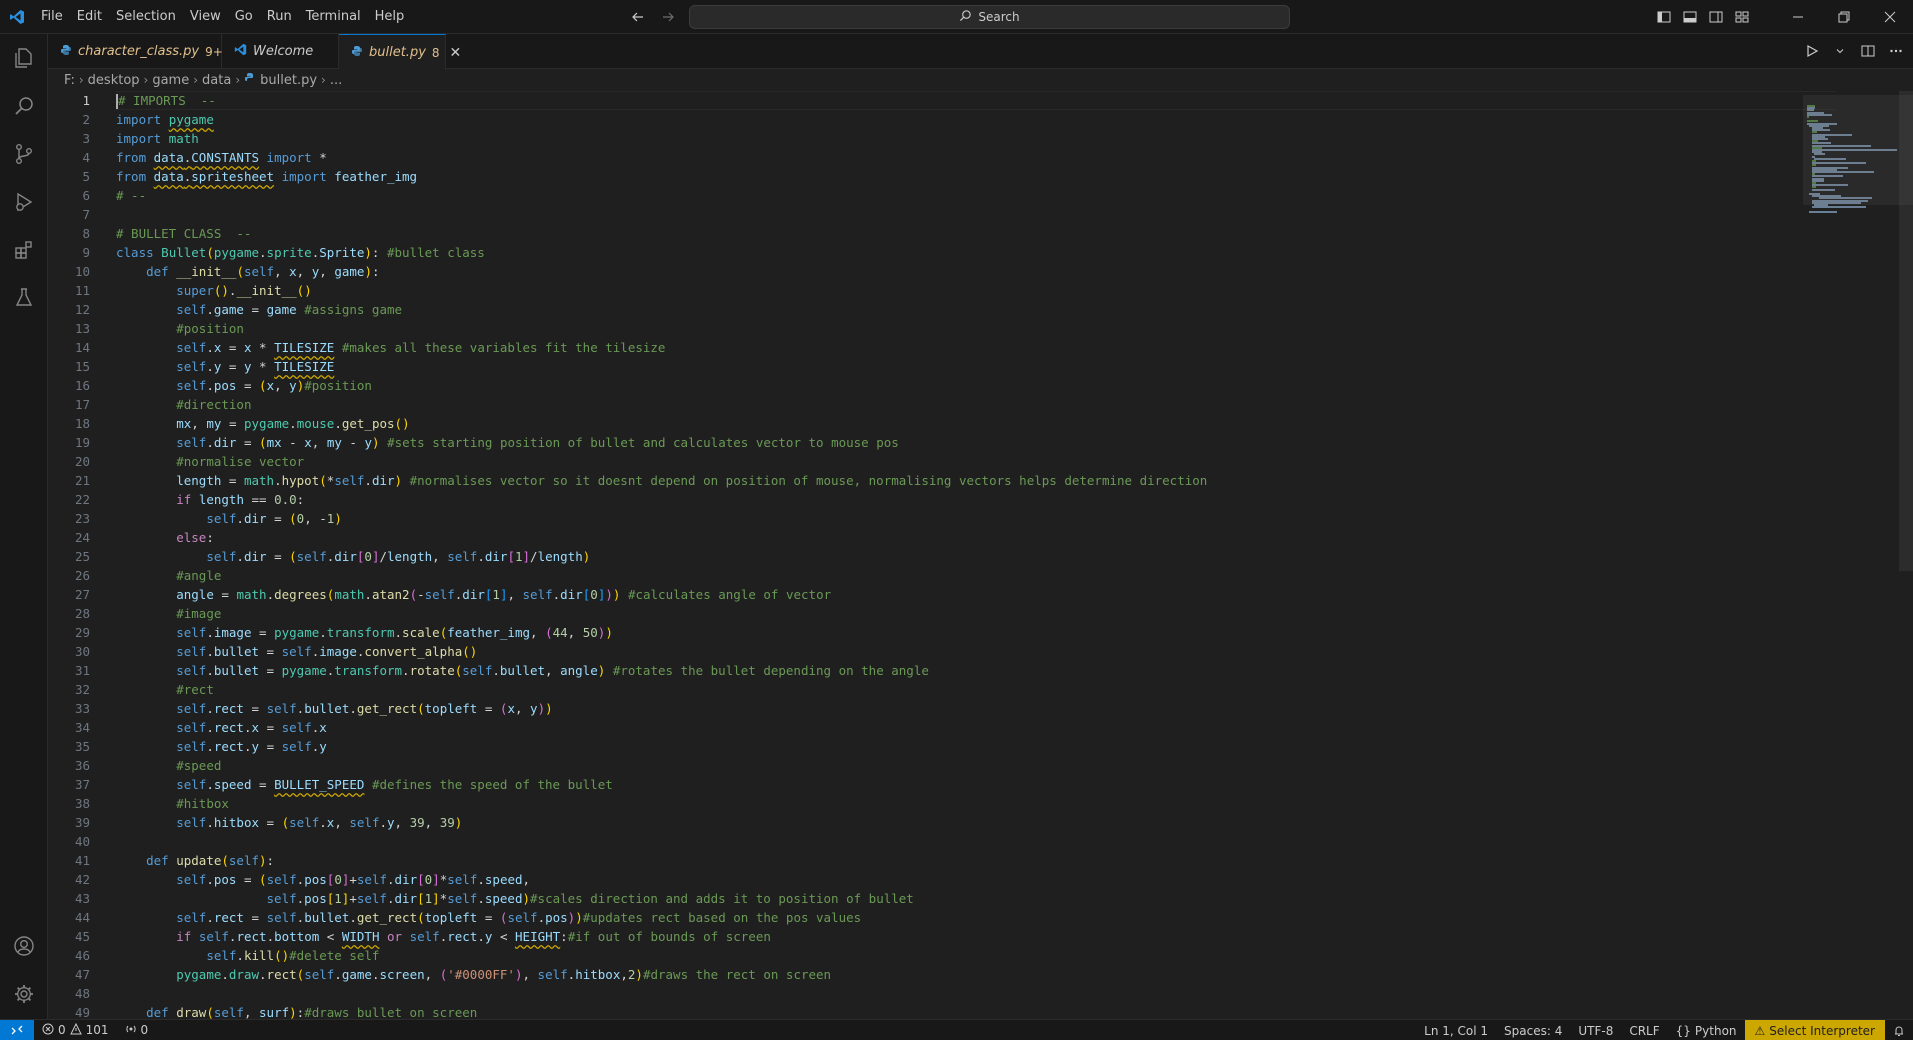  I want to click on minimap-viewport, so click(1858, 150).